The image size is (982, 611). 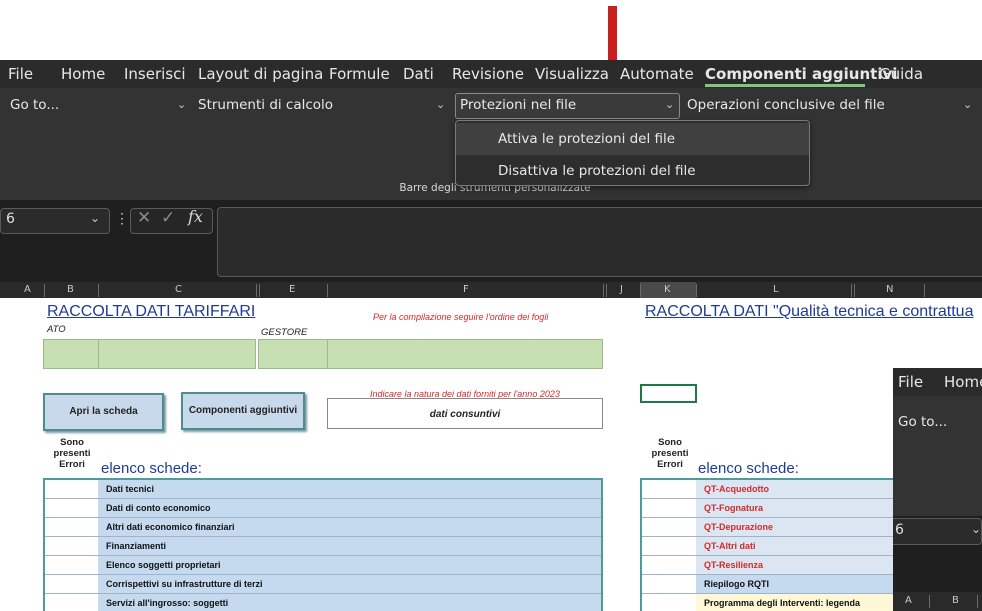 I want to click on active-tab-underline, so click(x=785, y=85).